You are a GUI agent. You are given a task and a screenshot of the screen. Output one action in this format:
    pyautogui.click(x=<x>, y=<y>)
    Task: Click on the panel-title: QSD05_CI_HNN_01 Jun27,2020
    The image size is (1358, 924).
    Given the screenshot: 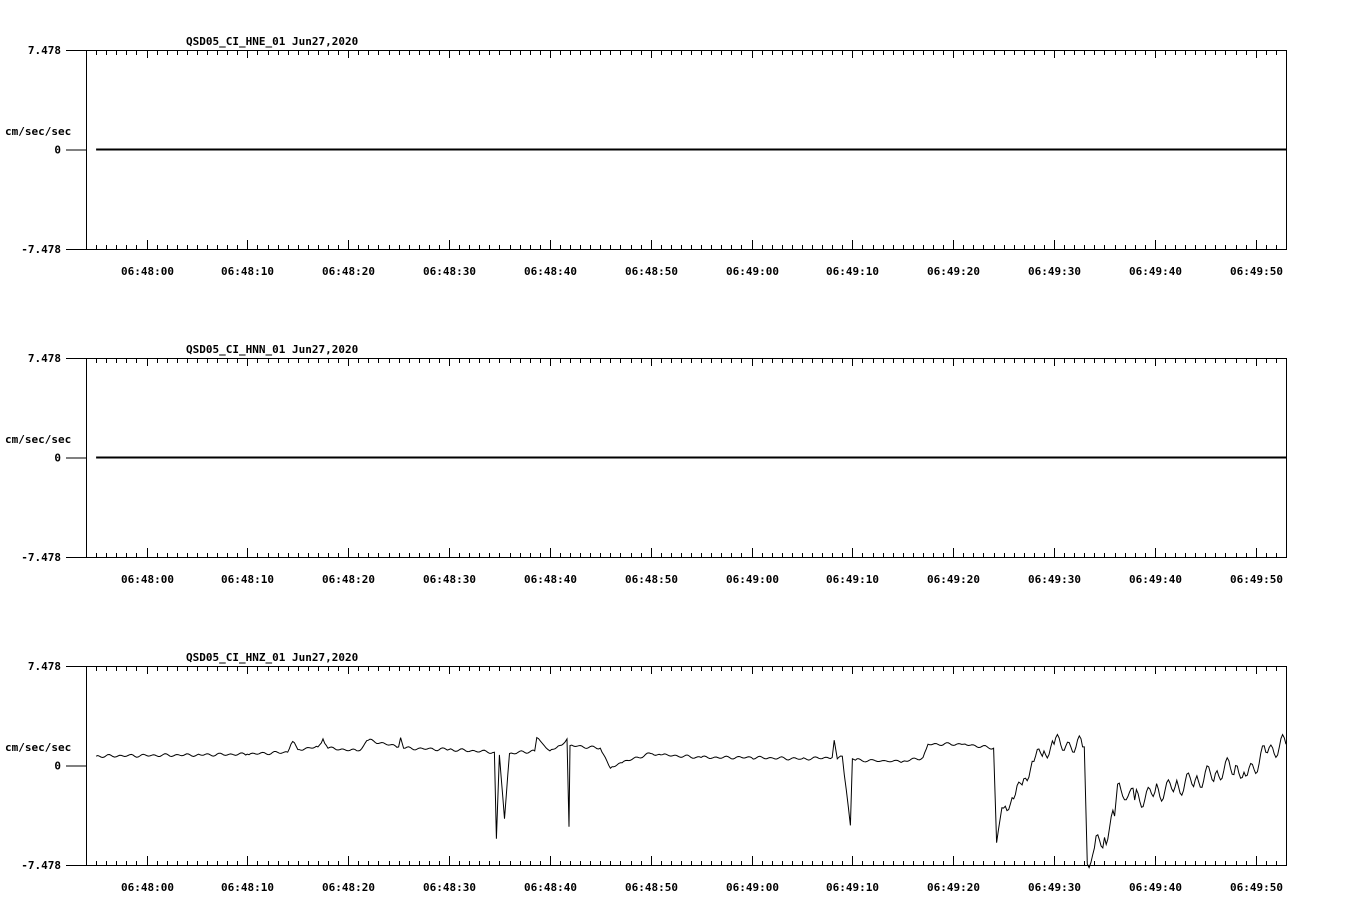 What is the action you would take?
    pyautogui.click(x=272, y=349)
    